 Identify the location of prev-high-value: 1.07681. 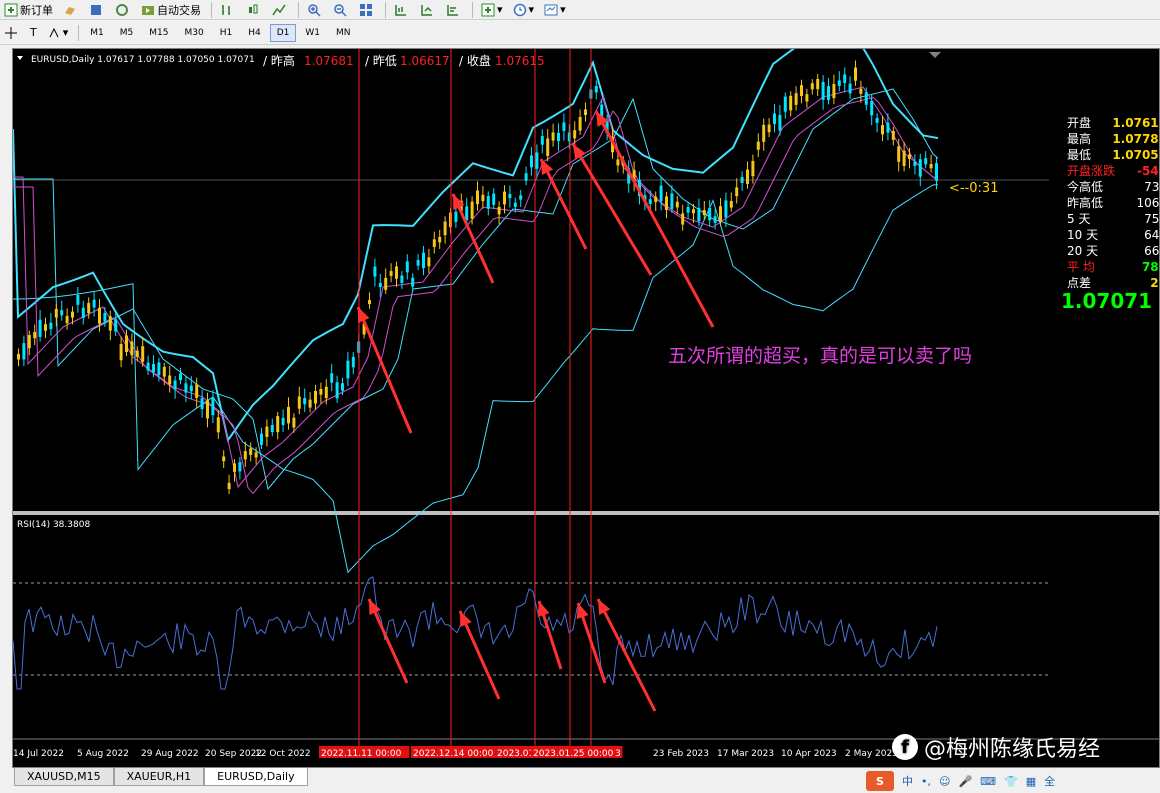
(329, 61).